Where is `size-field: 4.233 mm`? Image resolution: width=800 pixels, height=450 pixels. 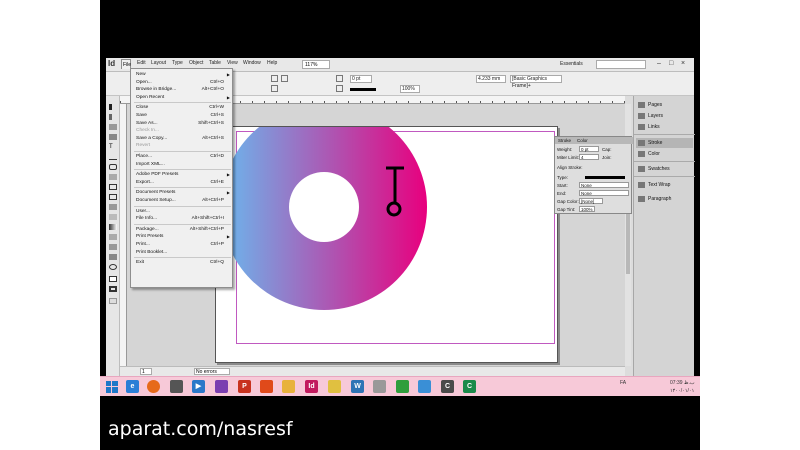
size-field: 4.233 mm is located at coordinates (491, 79).